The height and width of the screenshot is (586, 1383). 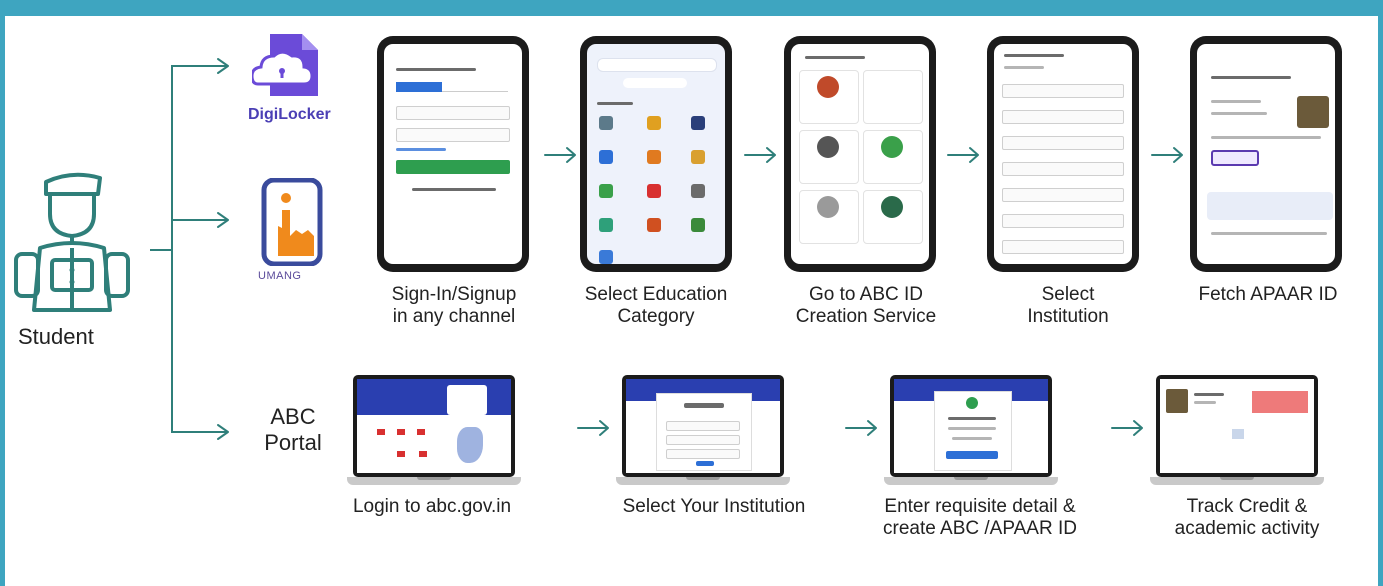 What do you see at coordinates (454, 294) in the screenshot?
I see `app-step-1-line1: Sign-In/Signup` at bounding box center [454, 294].